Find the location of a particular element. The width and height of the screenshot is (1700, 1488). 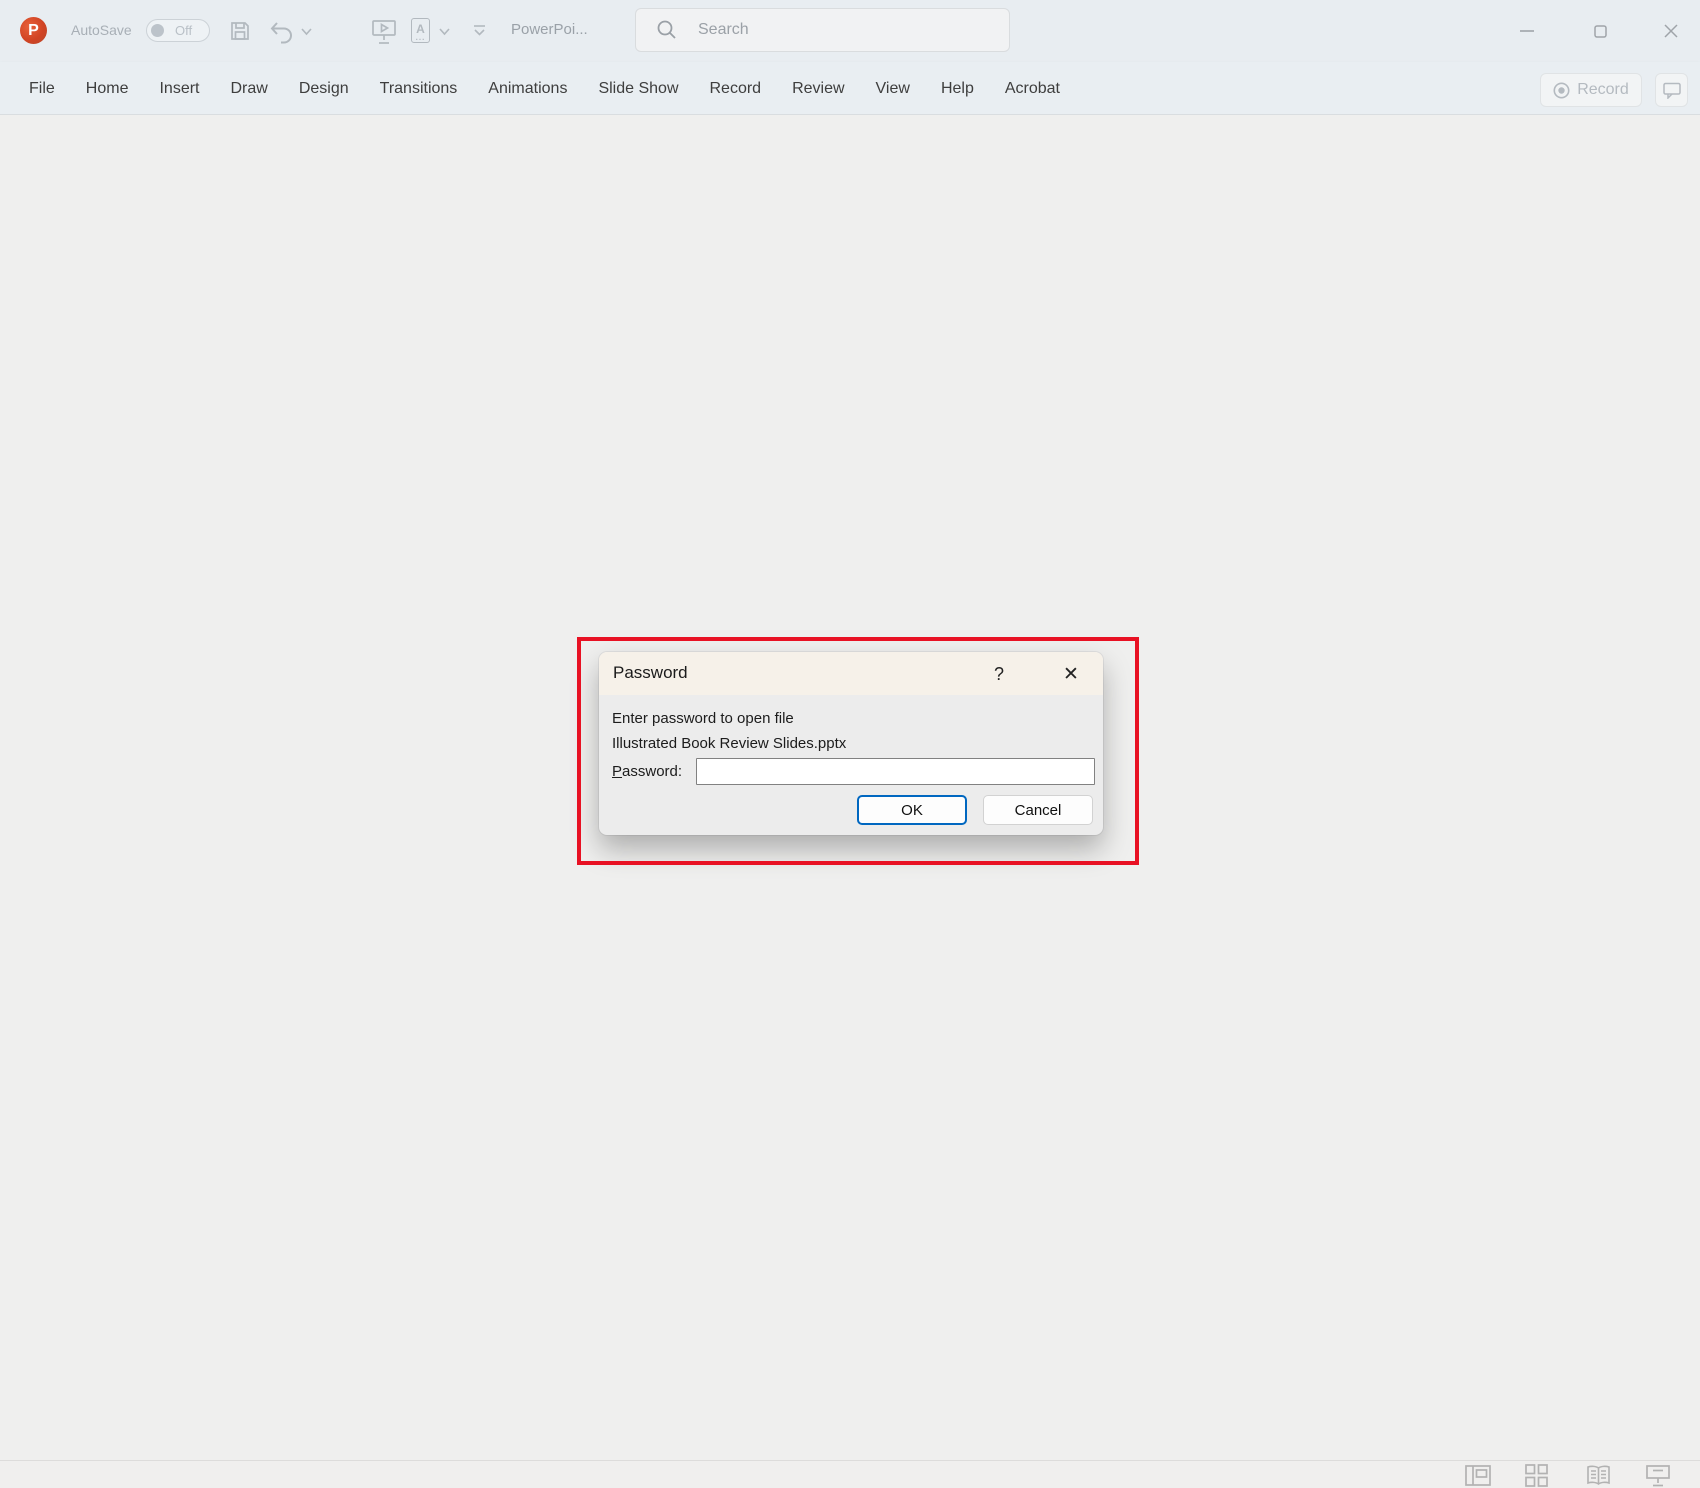

autosave-toggle: Off is located at coordinates (178, 30).